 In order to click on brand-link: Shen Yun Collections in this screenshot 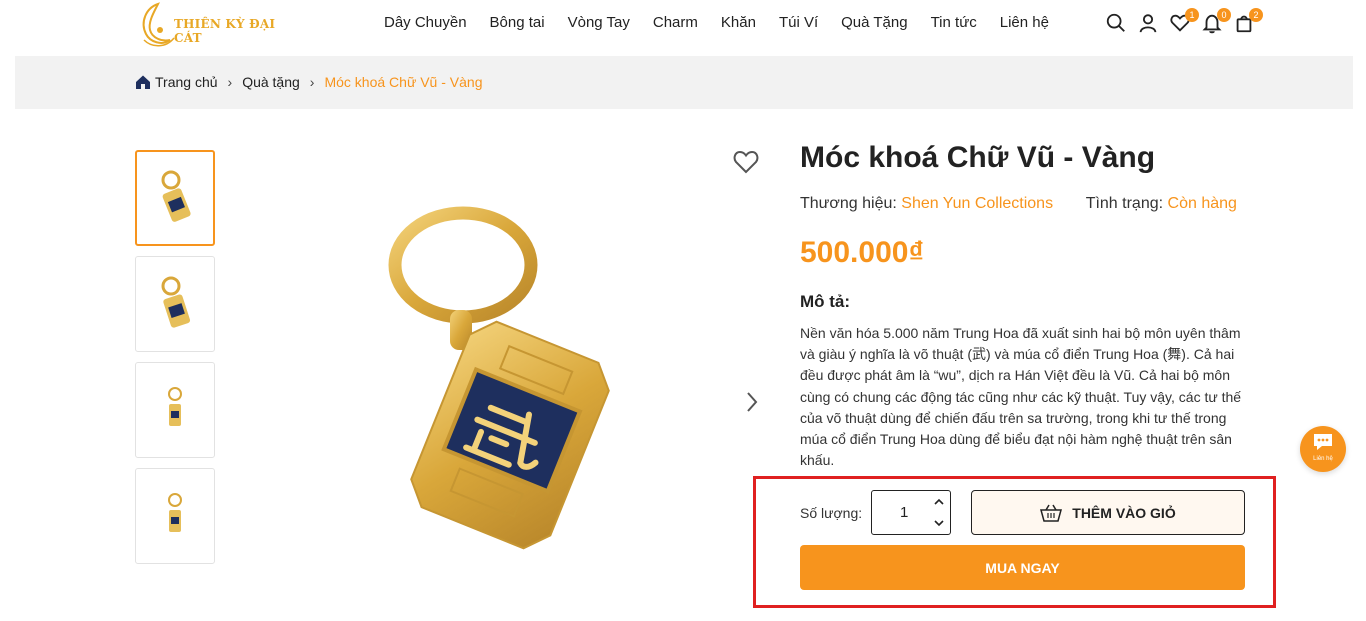, I will do `click(977, 203)`.